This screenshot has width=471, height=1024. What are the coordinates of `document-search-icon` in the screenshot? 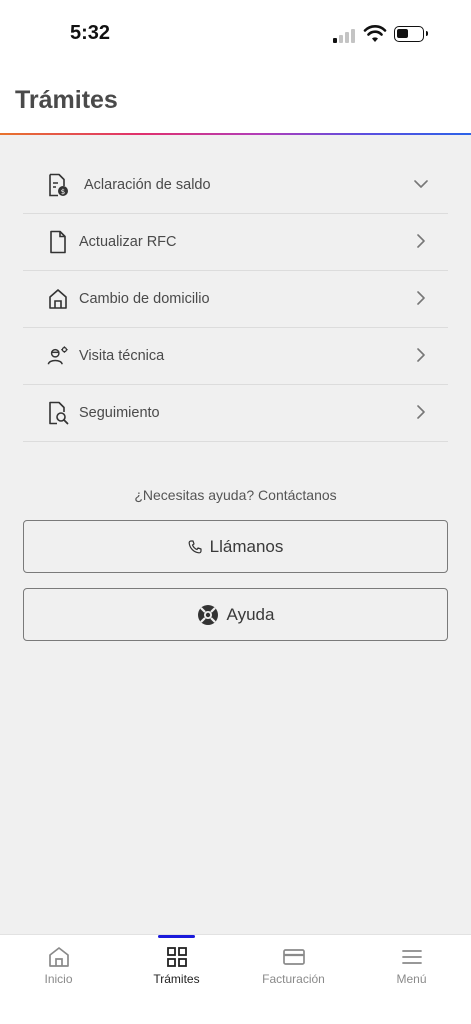 It's located at (59, 413).